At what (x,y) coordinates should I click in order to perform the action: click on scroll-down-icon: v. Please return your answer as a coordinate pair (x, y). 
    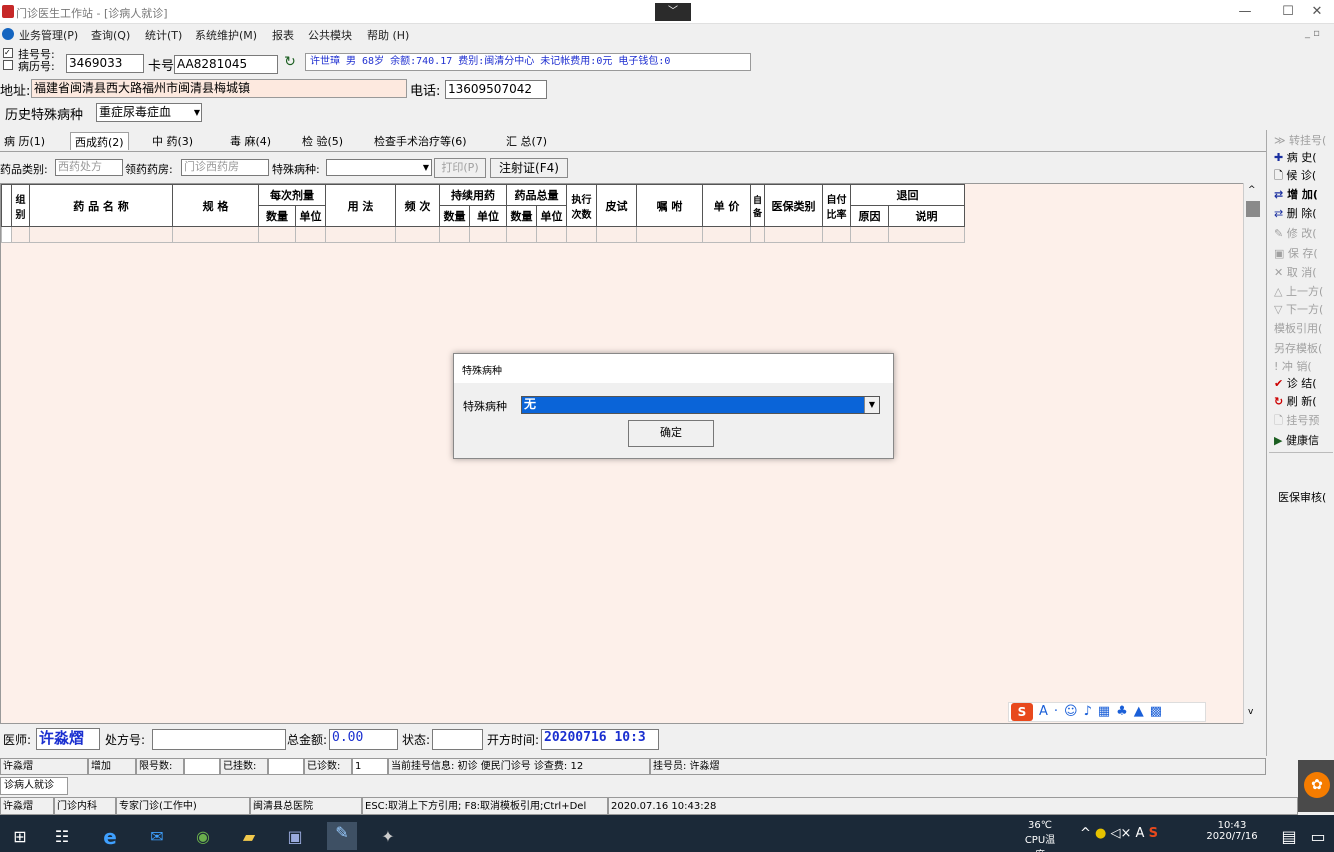
    Looking at the image, I should click on (1250, 712).